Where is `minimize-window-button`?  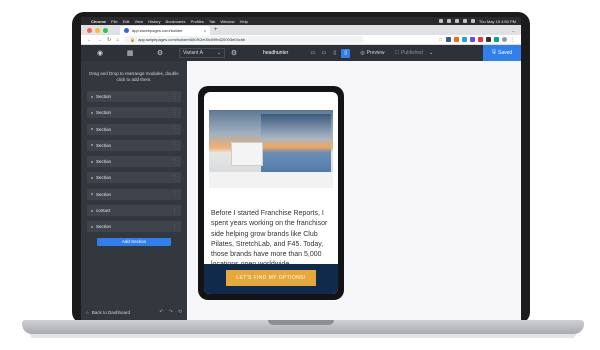 minimize-window-button is located at coordinates (97, 30).